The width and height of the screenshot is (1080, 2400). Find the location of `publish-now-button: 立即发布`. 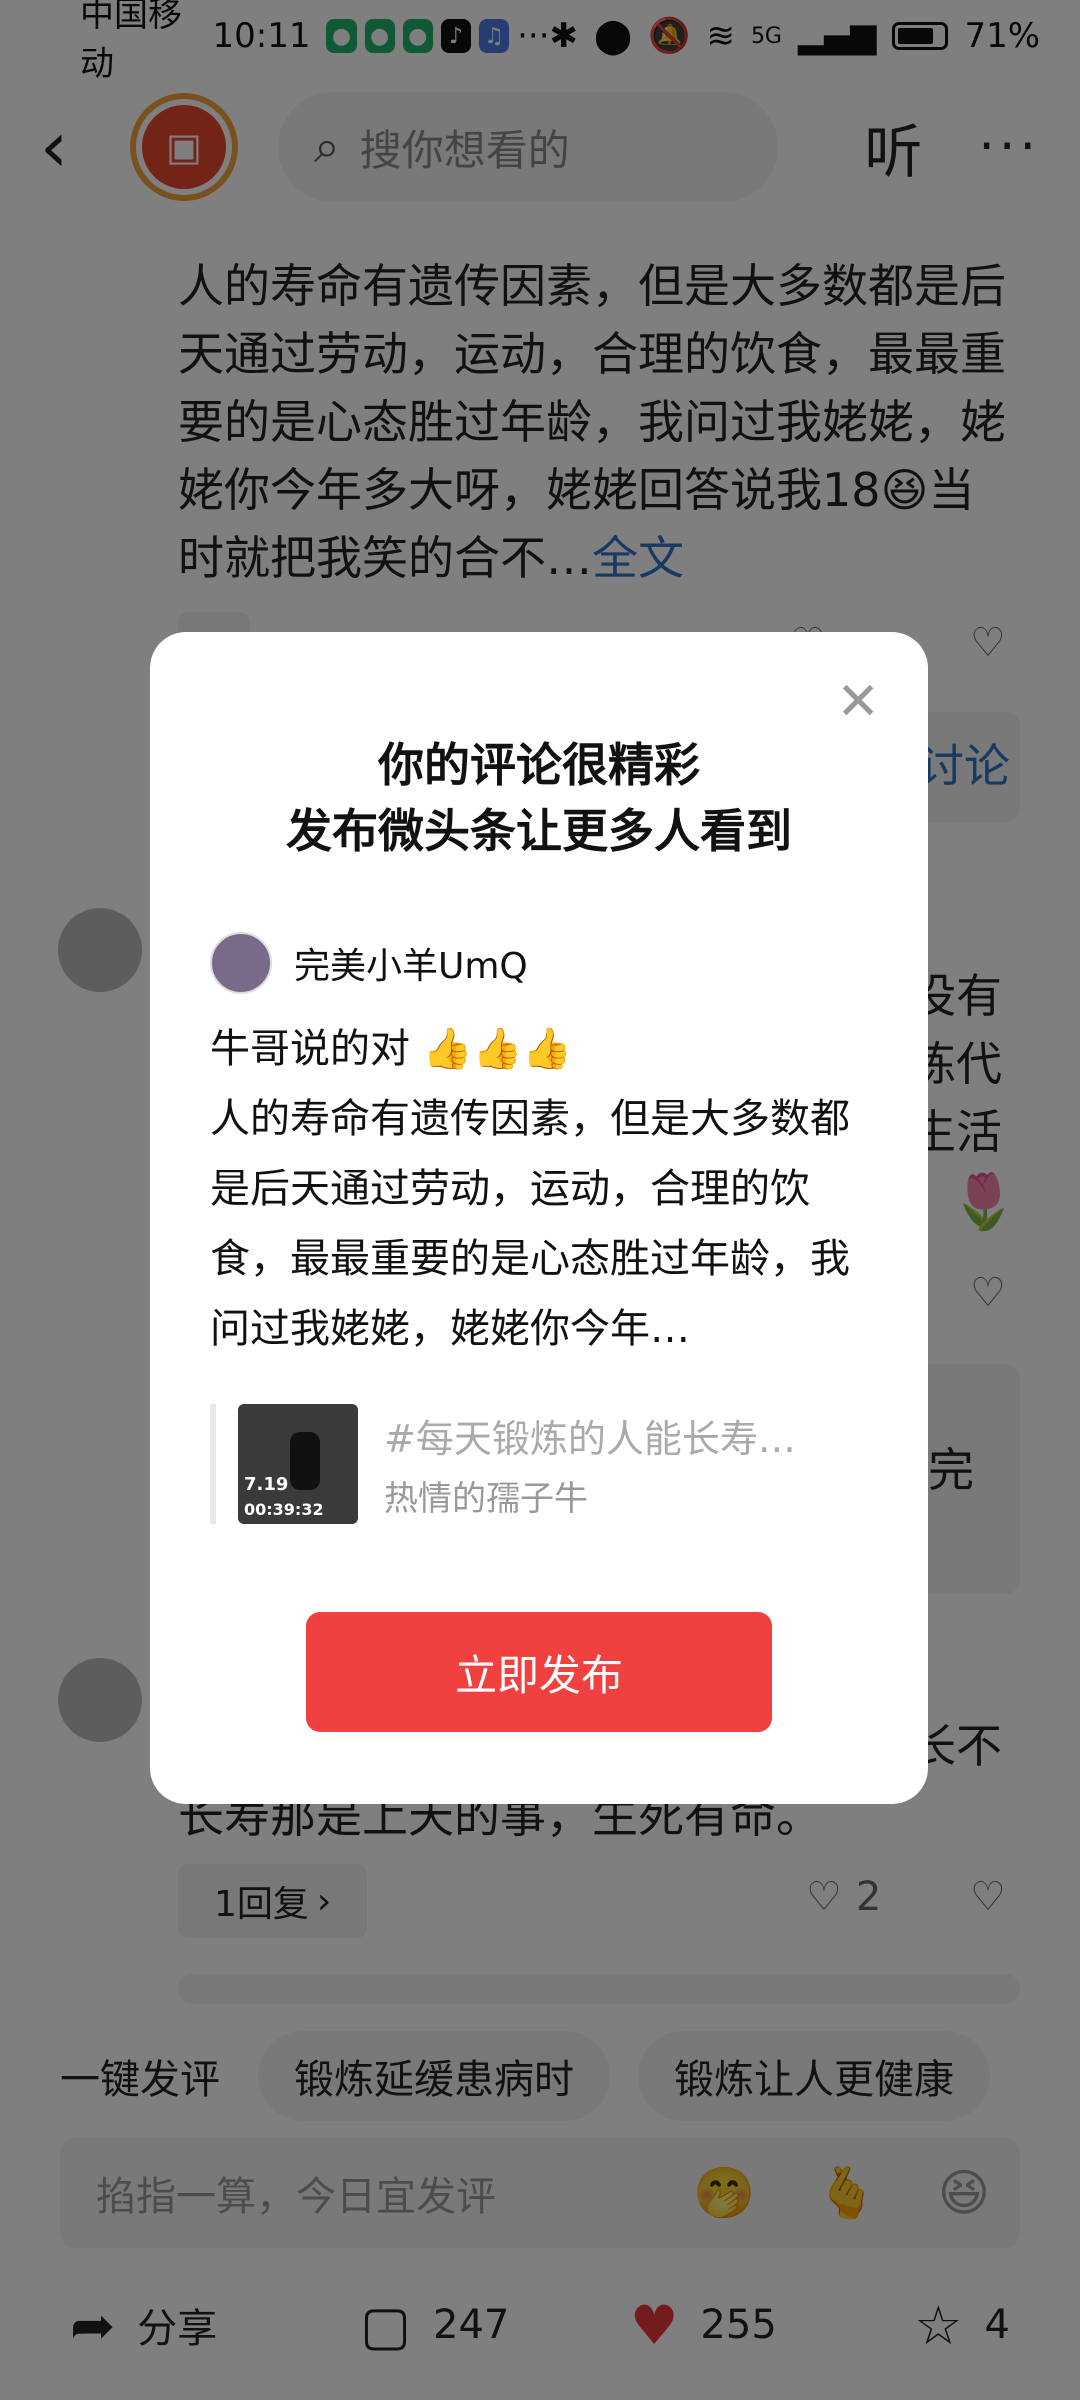

publish-now-button: 立即发布 is located at coordinates (539, 1672).